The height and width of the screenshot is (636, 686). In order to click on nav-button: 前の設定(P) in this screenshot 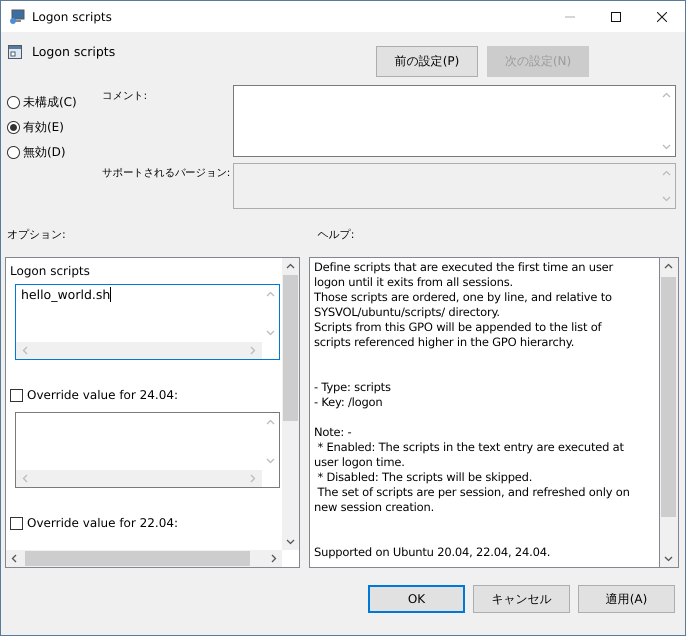, I will do `click(427, 61)`.